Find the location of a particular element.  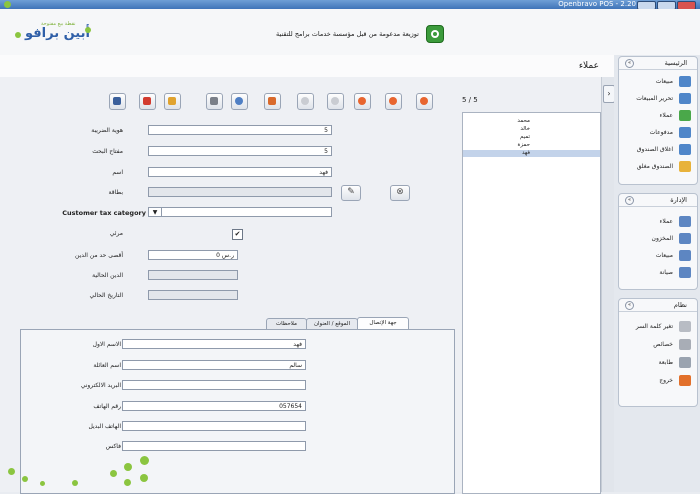

search-button is located at coordinates (239, 101).